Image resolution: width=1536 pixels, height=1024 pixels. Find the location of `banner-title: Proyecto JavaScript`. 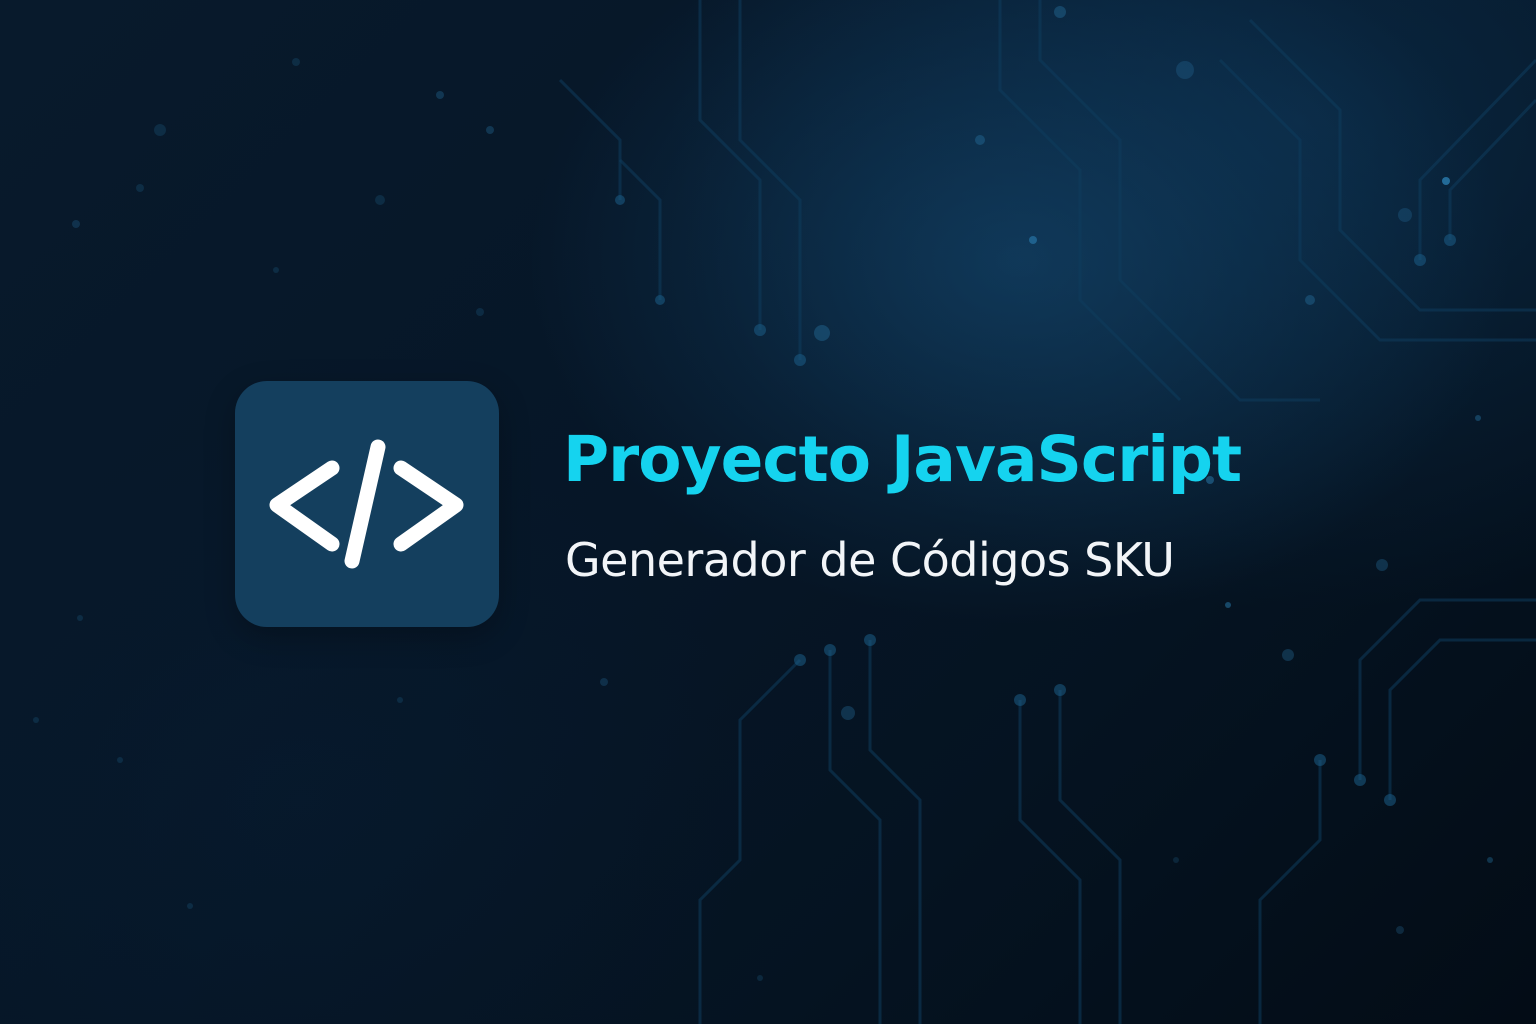

banner-title: Proyecto JavaScript is located at coordinates (902, 459).